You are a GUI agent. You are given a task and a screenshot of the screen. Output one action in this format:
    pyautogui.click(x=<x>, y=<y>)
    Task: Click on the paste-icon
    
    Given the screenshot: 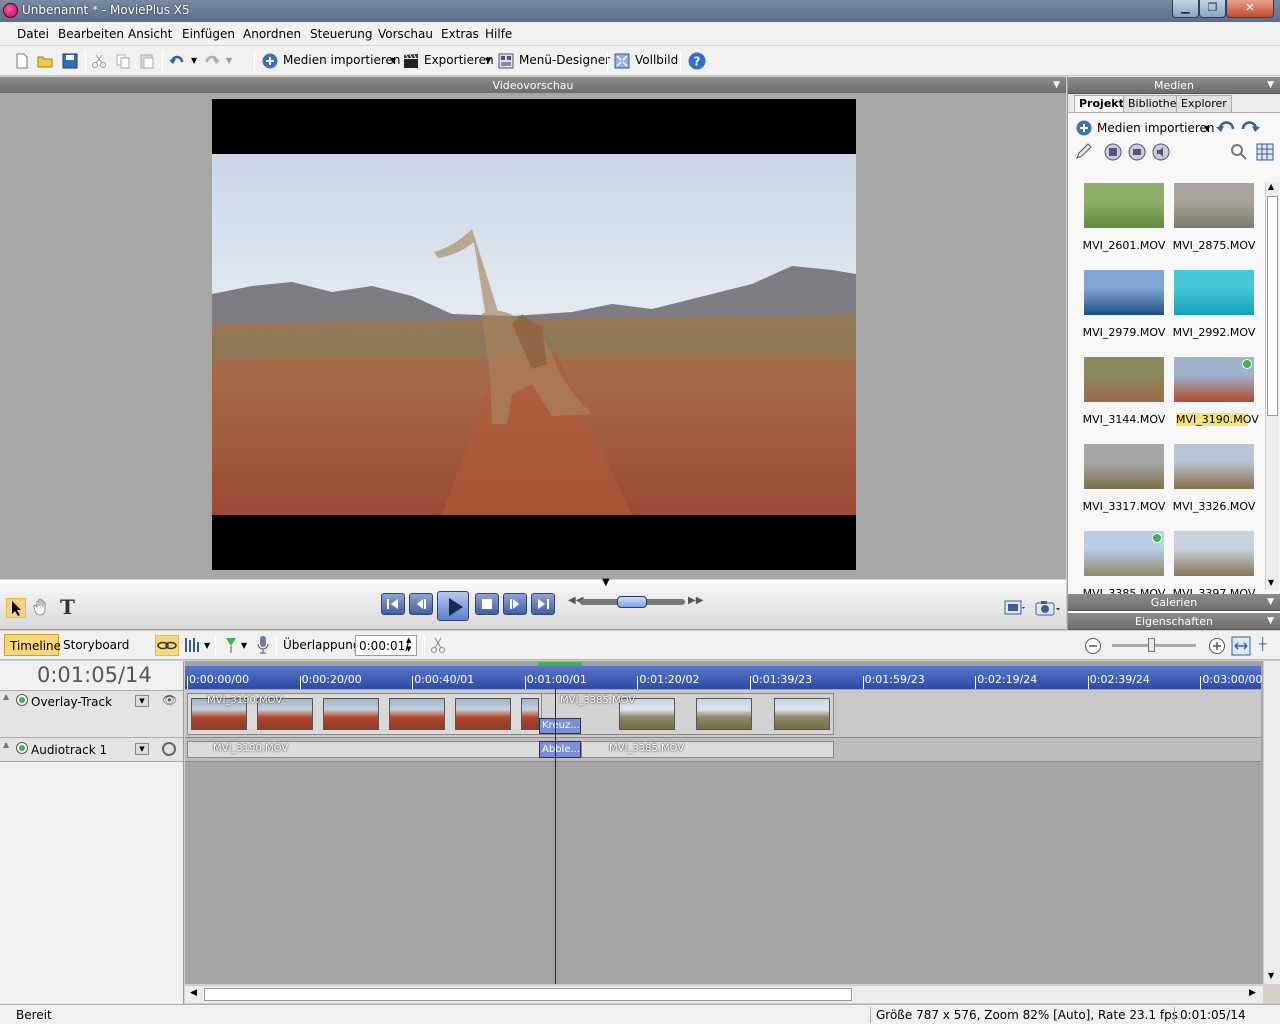 What is the action you would take?
    pyautogui.click(x=147, y=61)
    